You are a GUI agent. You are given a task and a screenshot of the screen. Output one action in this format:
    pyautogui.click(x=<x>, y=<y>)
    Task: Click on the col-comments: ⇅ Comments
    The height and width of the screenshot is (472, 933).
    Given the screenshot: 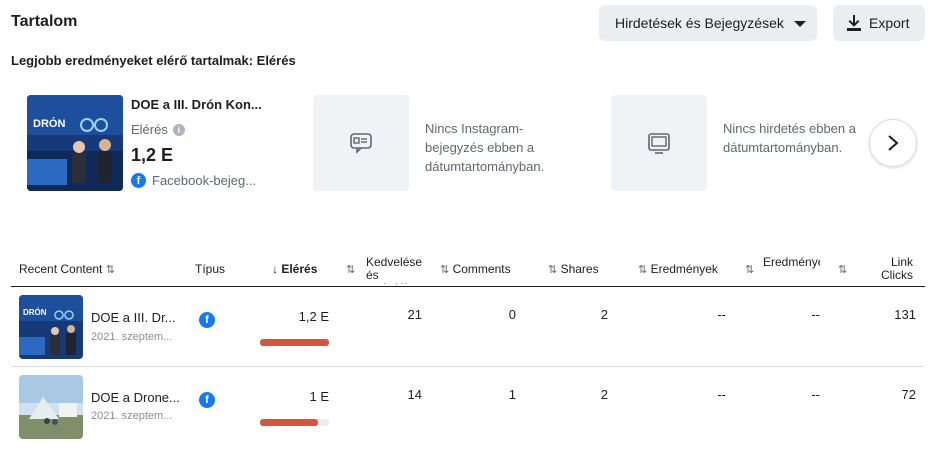 What is the action you would take?
    pyautogui.click(x=475, y=269)
    